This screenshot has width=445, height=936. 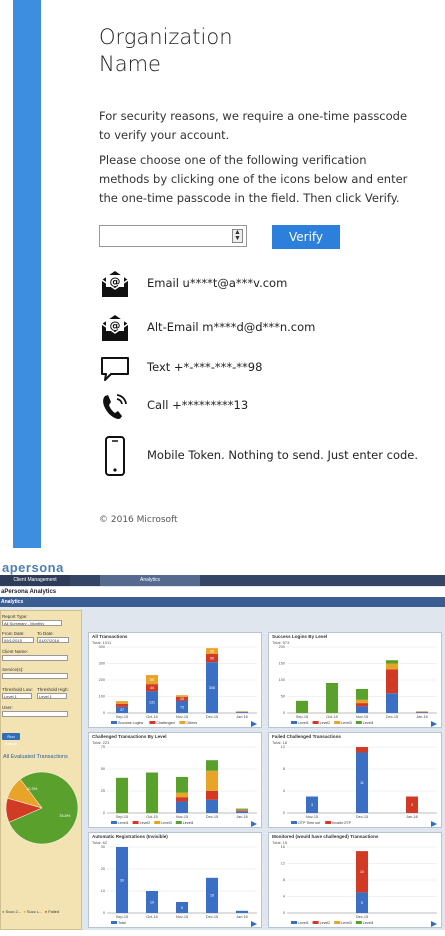 What do you see at coordinates (165, 723) in the screenshot?
I see `legend-label: Challenged` at bounding box center [165, 723].